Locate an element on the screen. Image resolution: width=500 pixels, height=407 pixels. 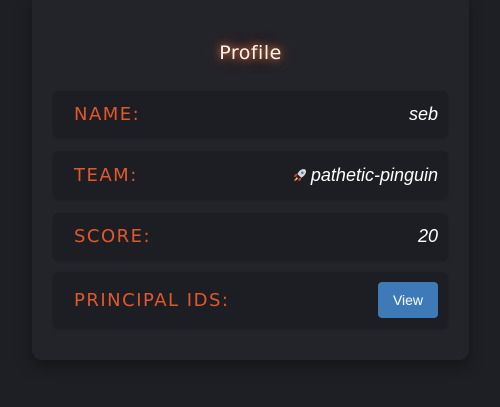
score-label: SCORE: is located at coordinates (113, 236).